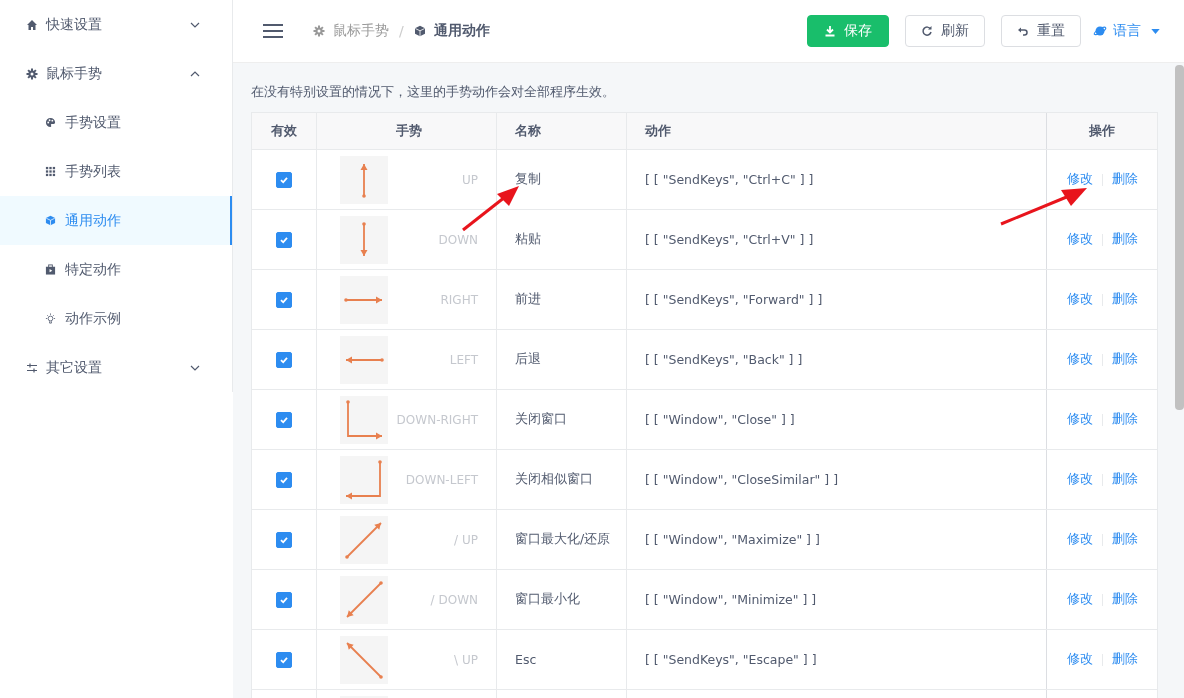  I want to click on action-name: Esc, so click(526, 659).